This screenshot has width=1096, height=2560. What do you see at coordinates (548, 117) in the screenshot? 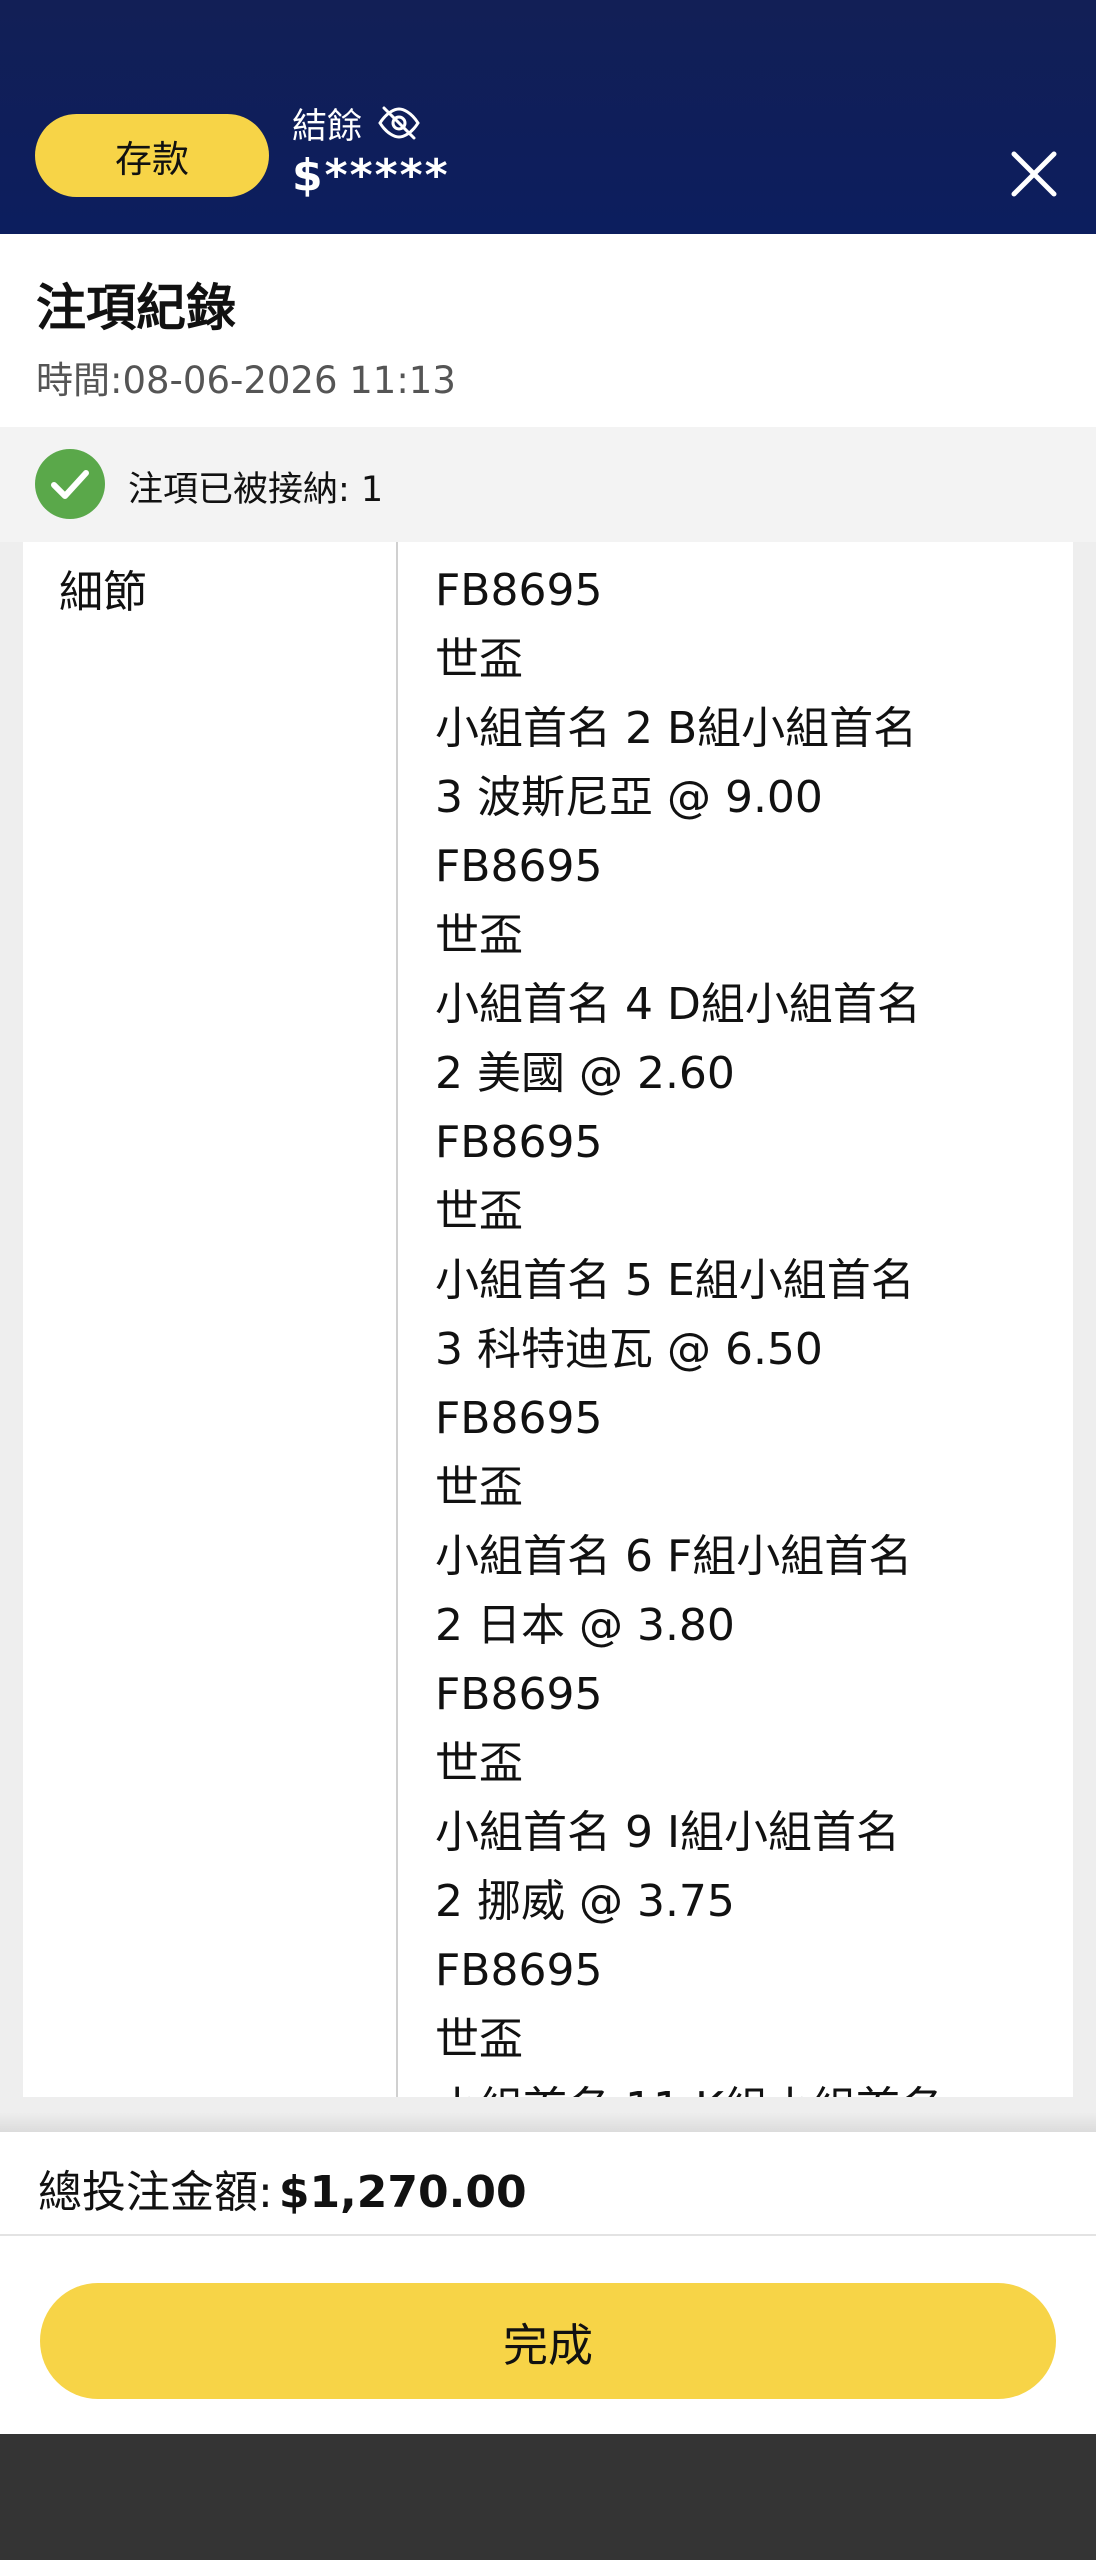
I see `top-header: 存款 結餘 $*****` at bounding box center [548, 117].